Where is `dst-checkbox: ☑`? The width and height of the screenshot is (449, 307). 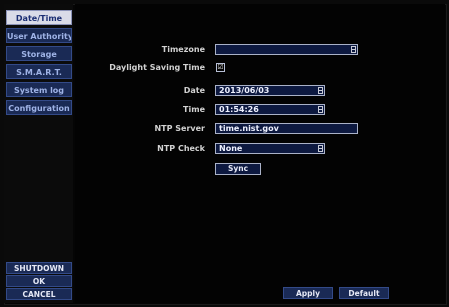
dst-checkbox: ☑ is located at coordinates (220, 67).